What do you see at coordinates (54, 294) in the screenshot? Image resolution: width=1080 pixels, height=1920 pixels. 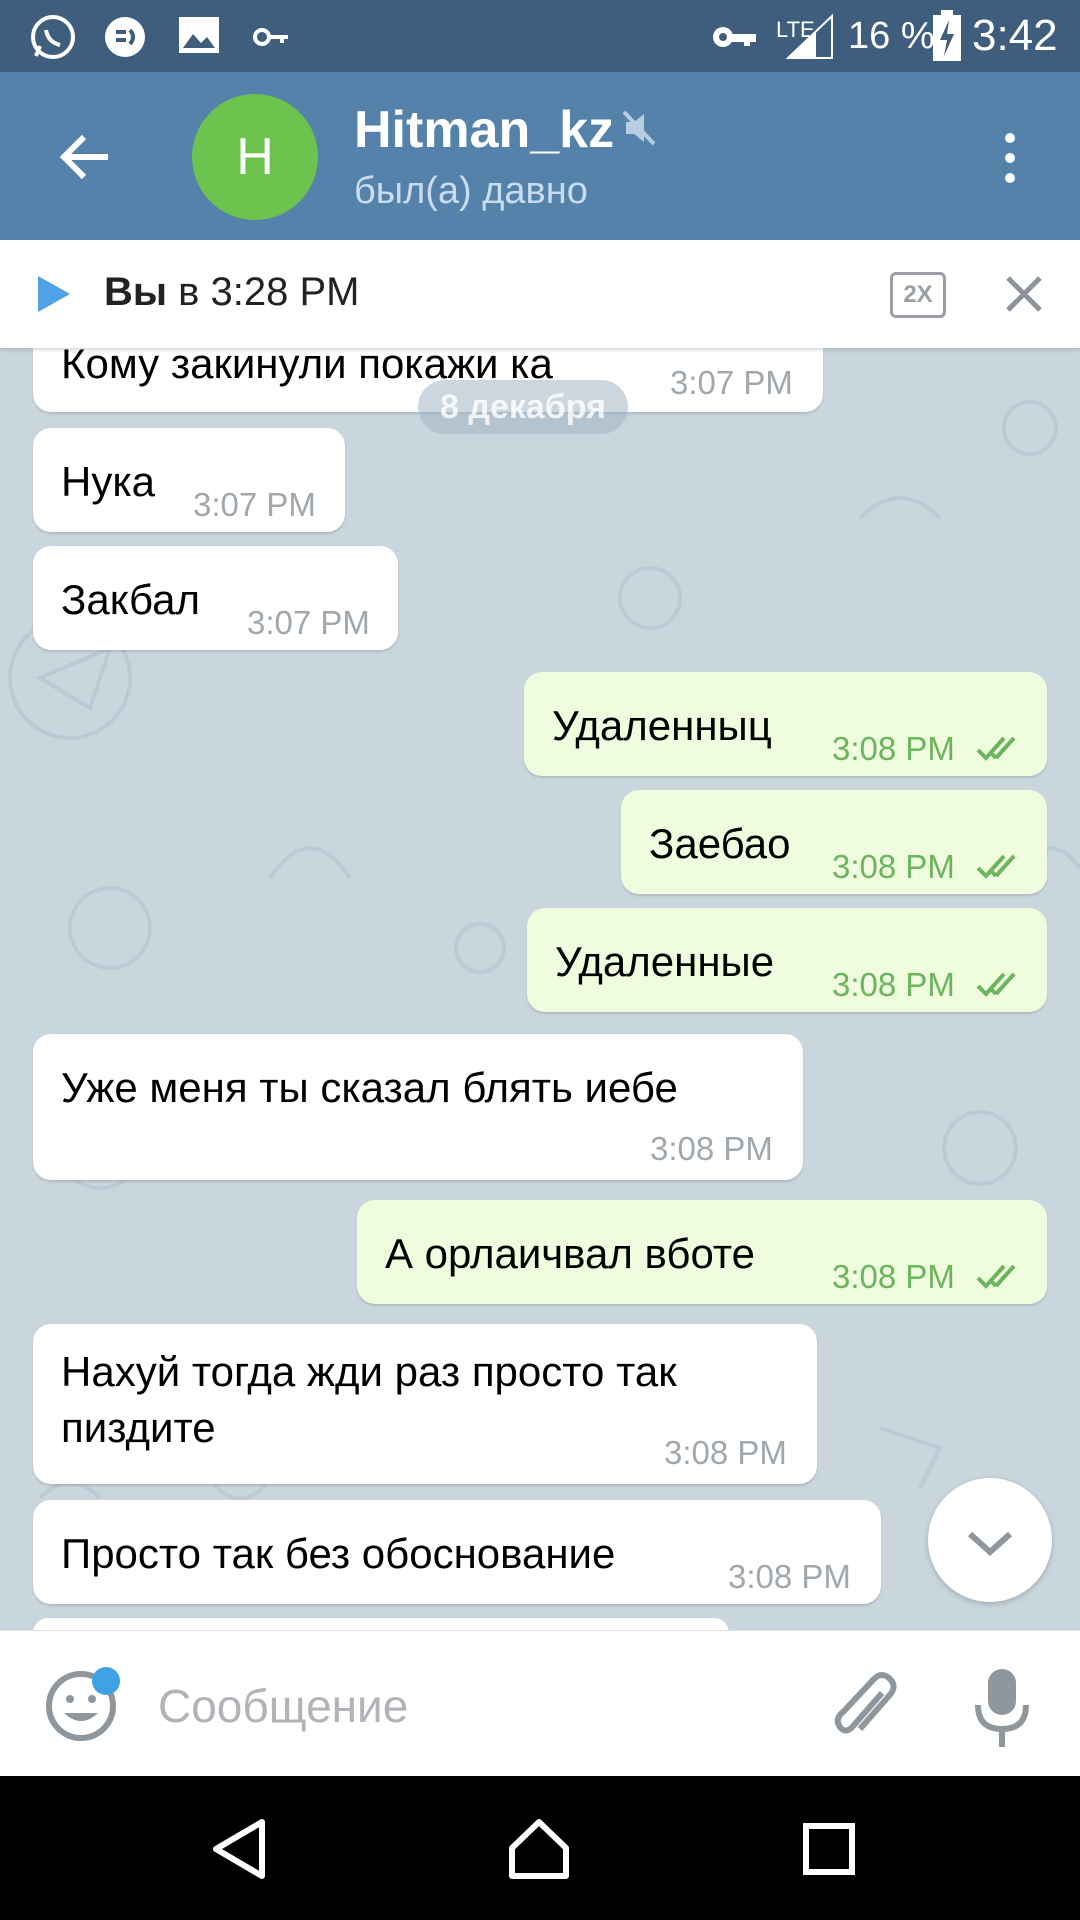 I see `play-icon` at bounding box center [54, 294].